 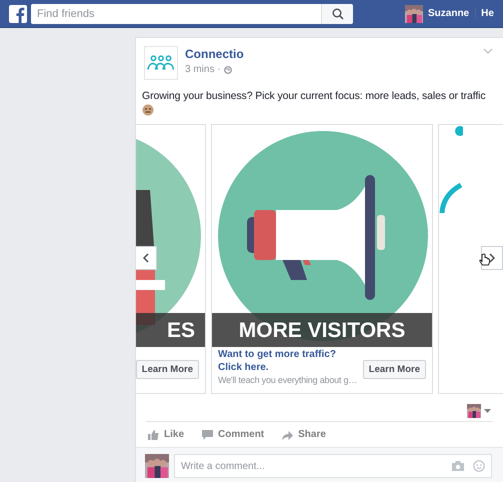 I want to click on speech-bubble-icon, so click(x=208, y=435).